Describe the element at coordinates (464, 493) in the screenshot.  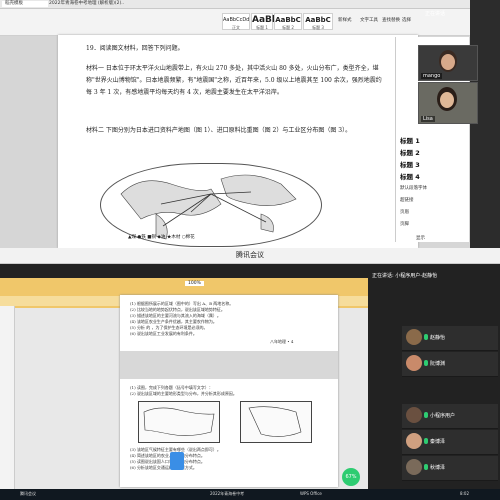
I see `taskbar-clock: 8:02` at that location.